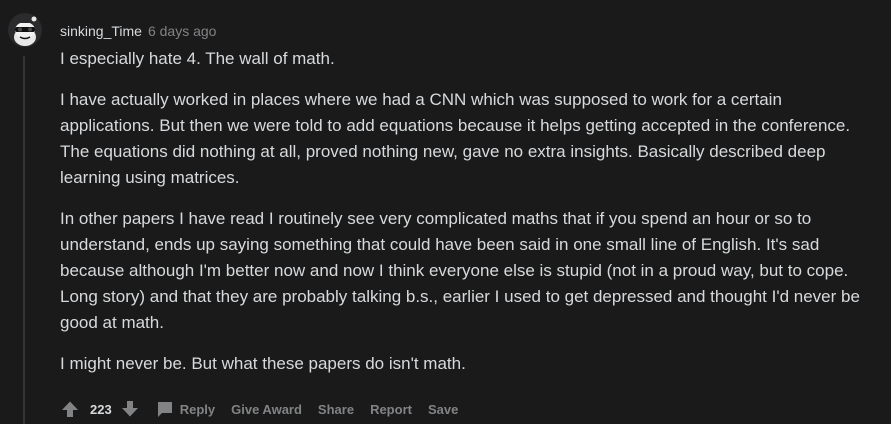  I want to click on timestamp: 6 days ago, so click(182, 31).